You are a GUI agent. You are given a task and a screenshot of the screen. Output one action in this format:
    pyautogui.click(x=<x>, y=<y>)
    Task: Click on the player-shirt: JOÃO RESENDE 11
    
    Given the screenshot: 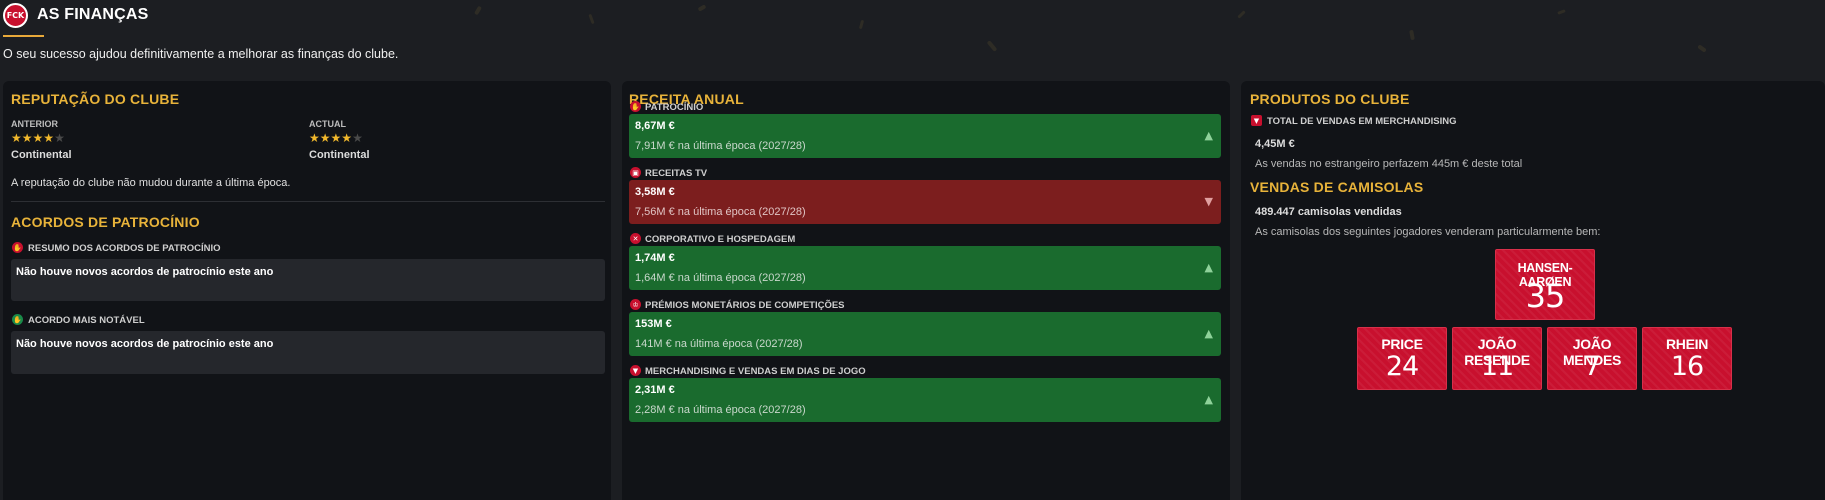 What is the action you would take?
    pyautogui.click(x=1497, y=358)
    